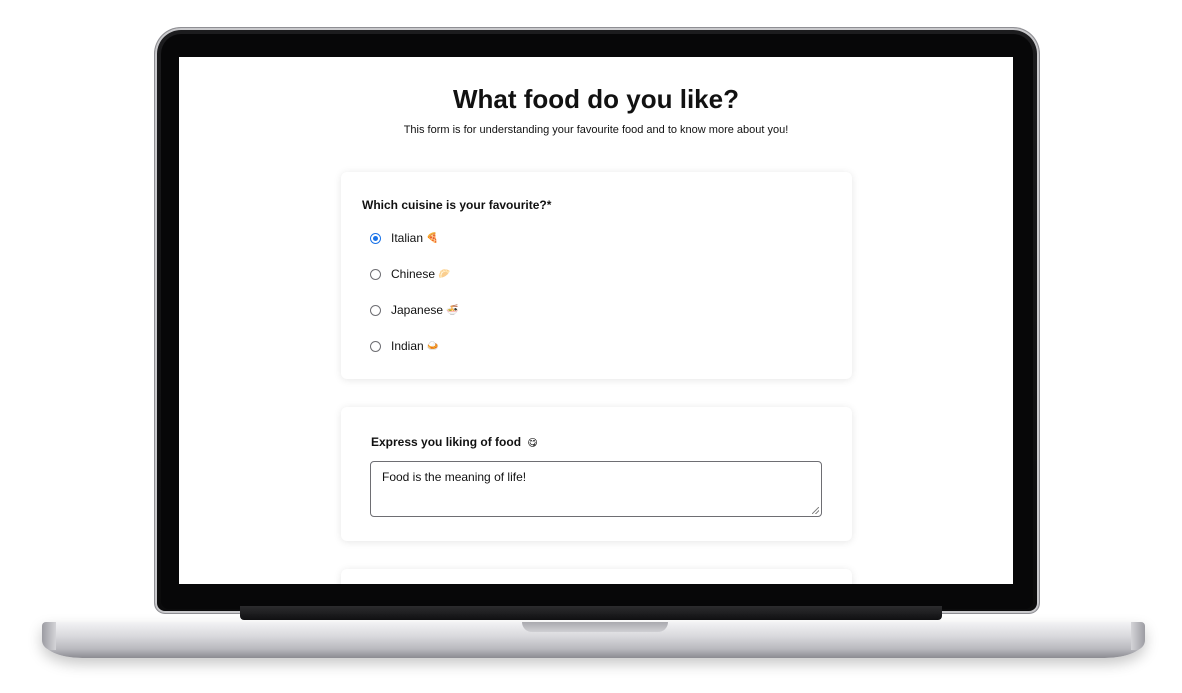 The image size is (1182, 693). I want to click on laptop-hinge, so click(591, 613).